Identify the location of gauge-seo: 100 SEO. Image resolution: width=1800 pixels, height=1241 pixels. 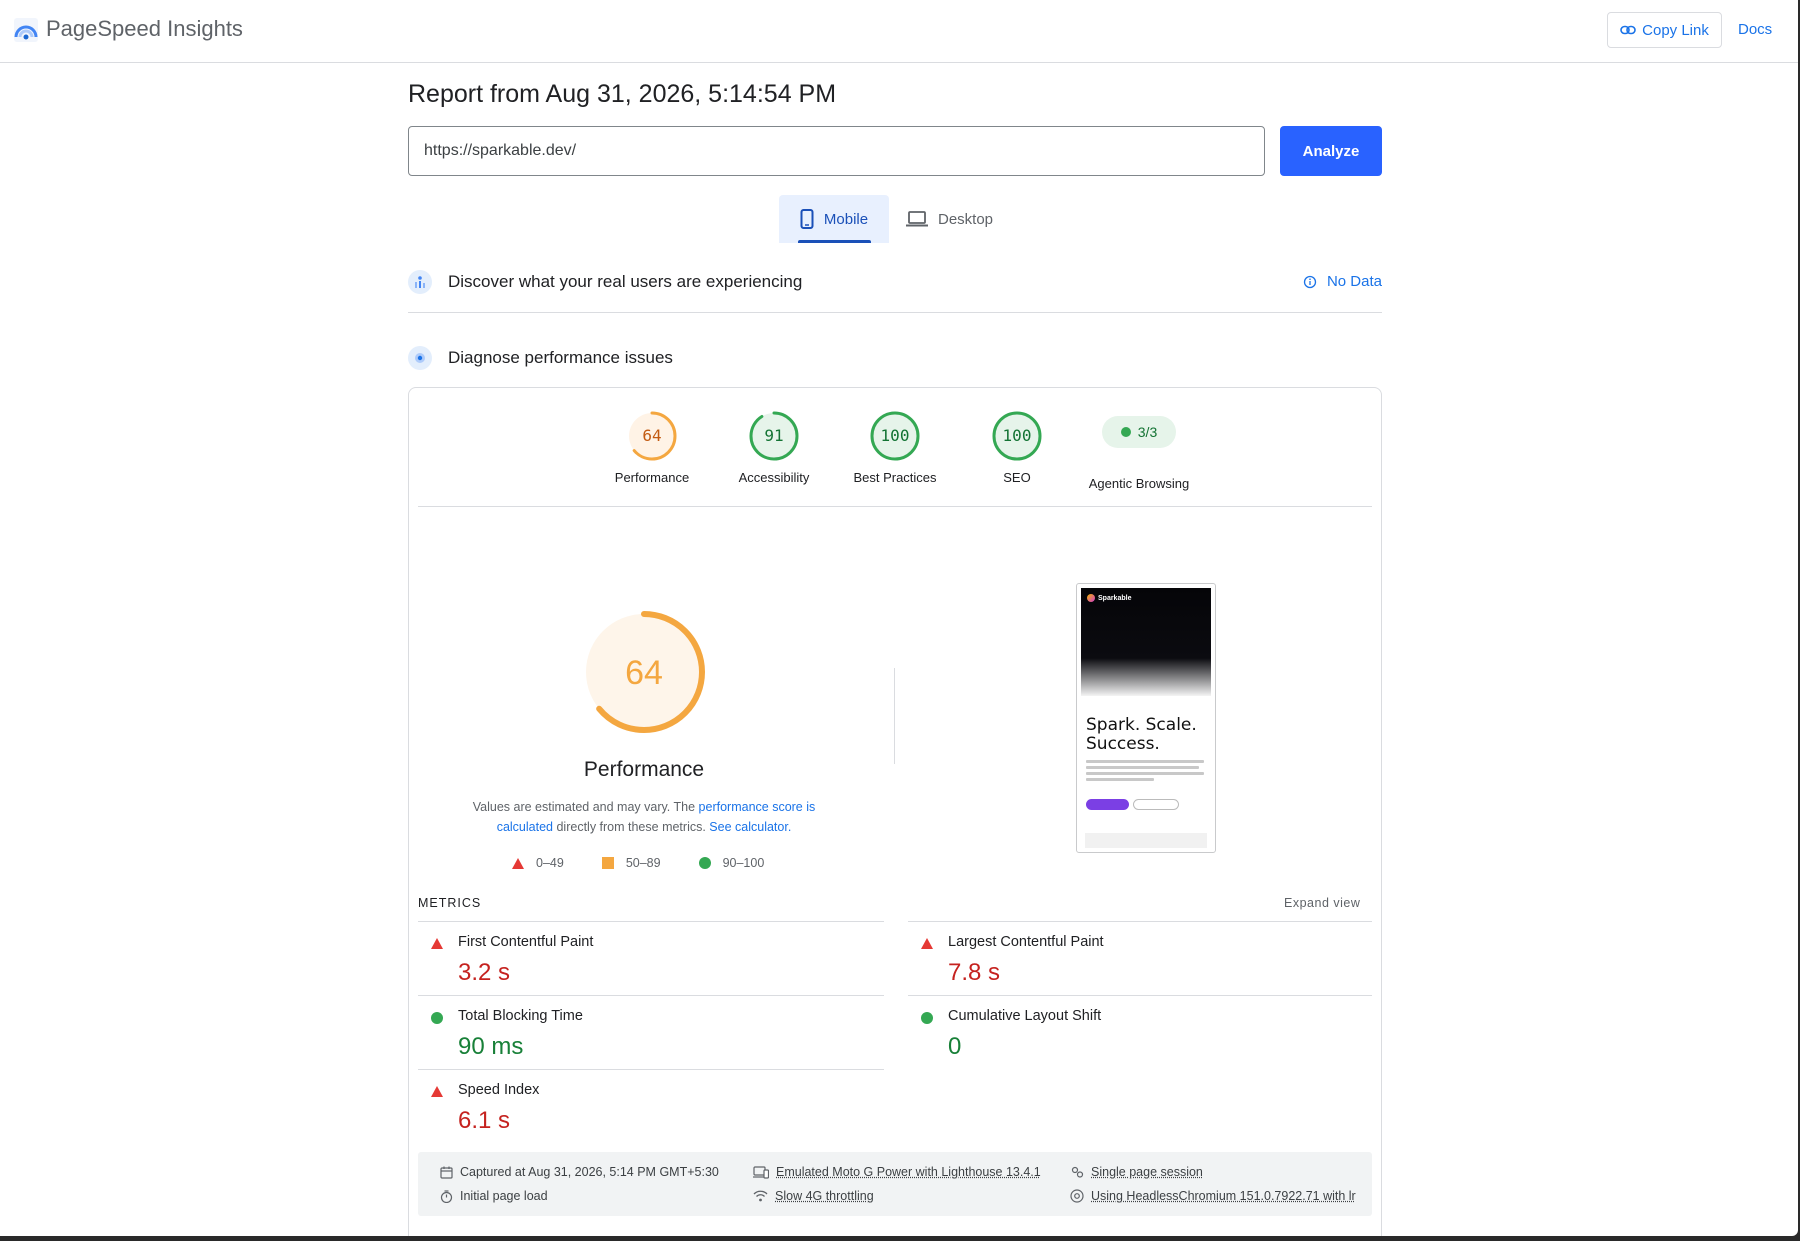
(1017, 447).